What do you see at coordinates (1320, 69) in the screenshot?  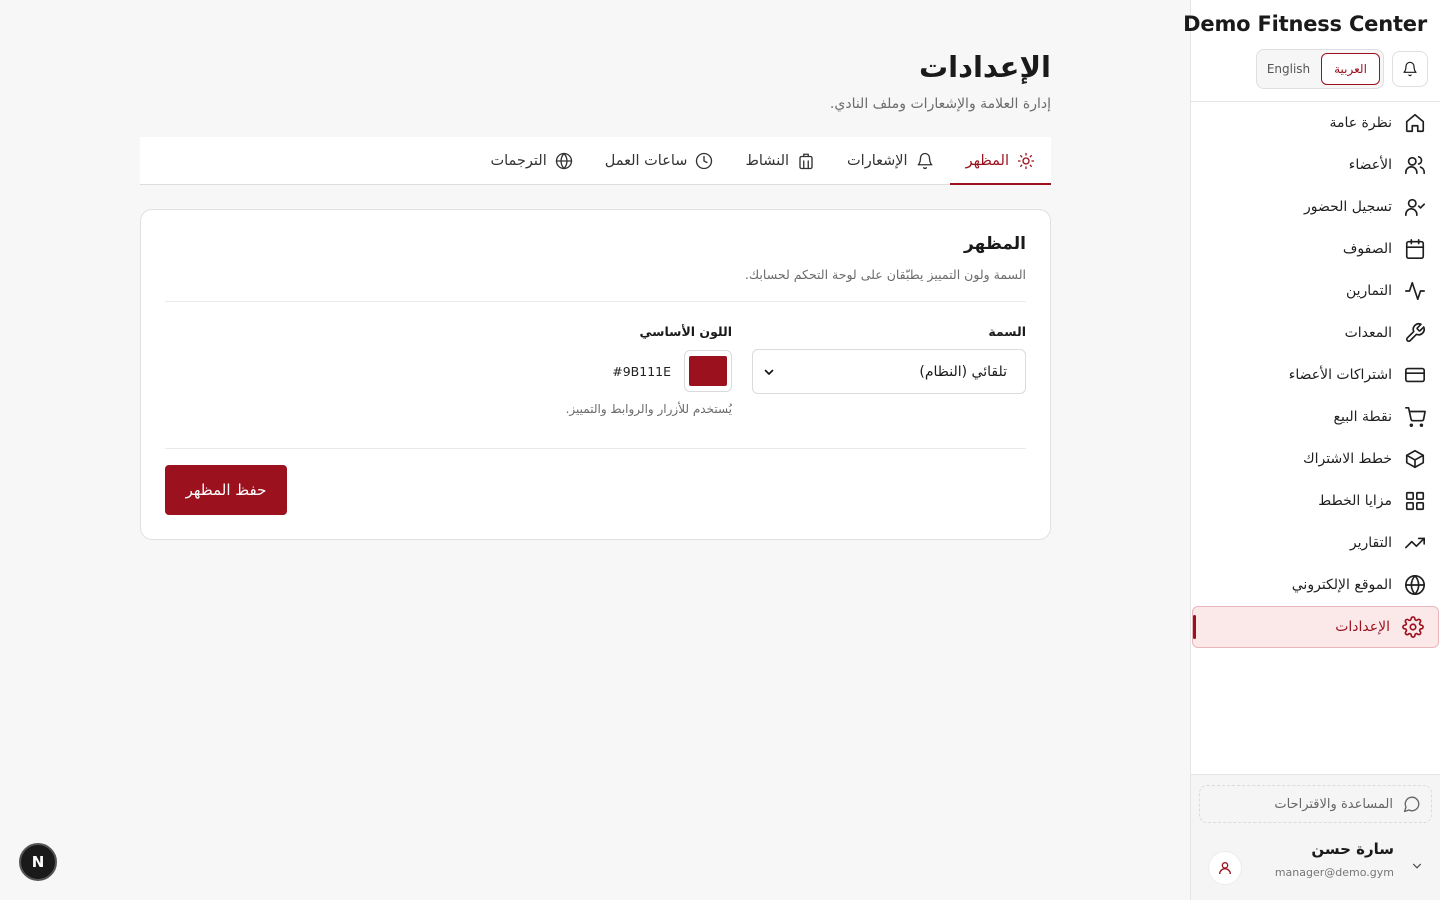 I see `language-switch: العربية English` at bounding box center [1320, 69].